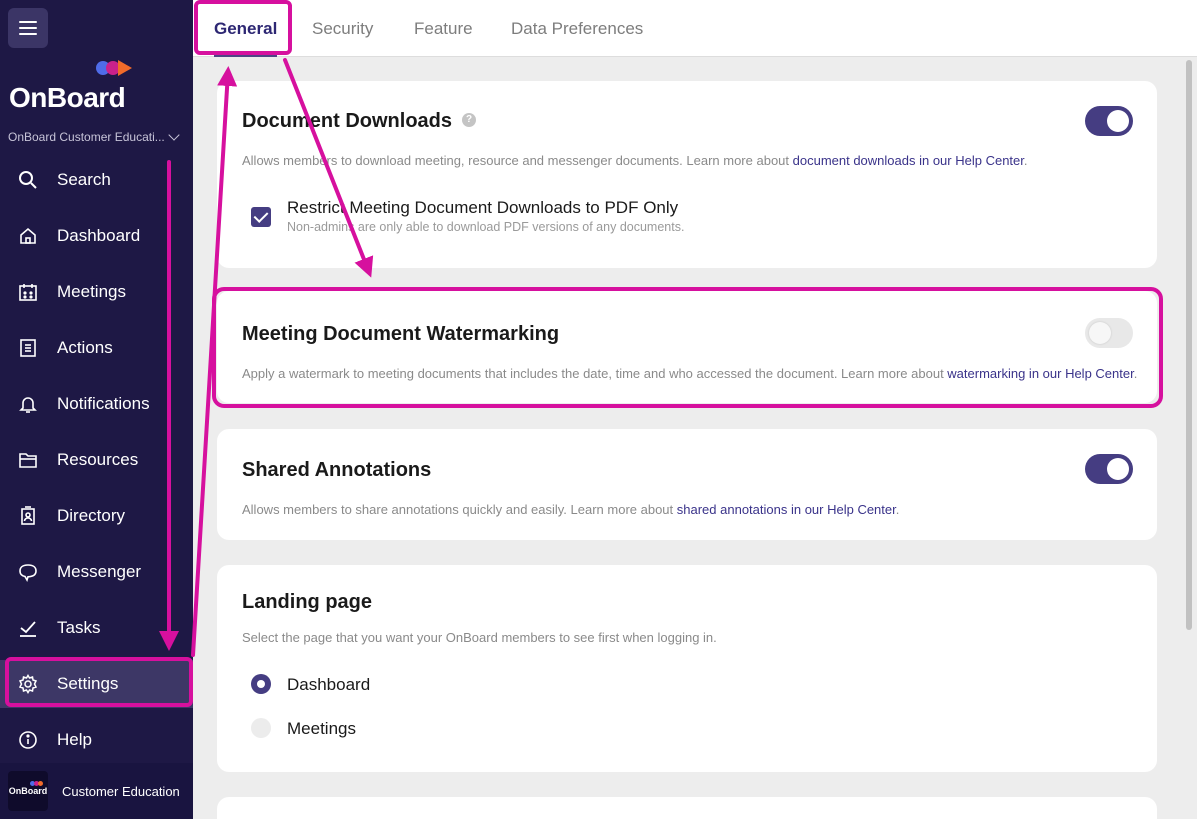 This screenshot has height=819, width=1197. What do you see at coordinates (28, 460) in the screenshot?
I see `folder-icon` at bounding box center [28, 460].